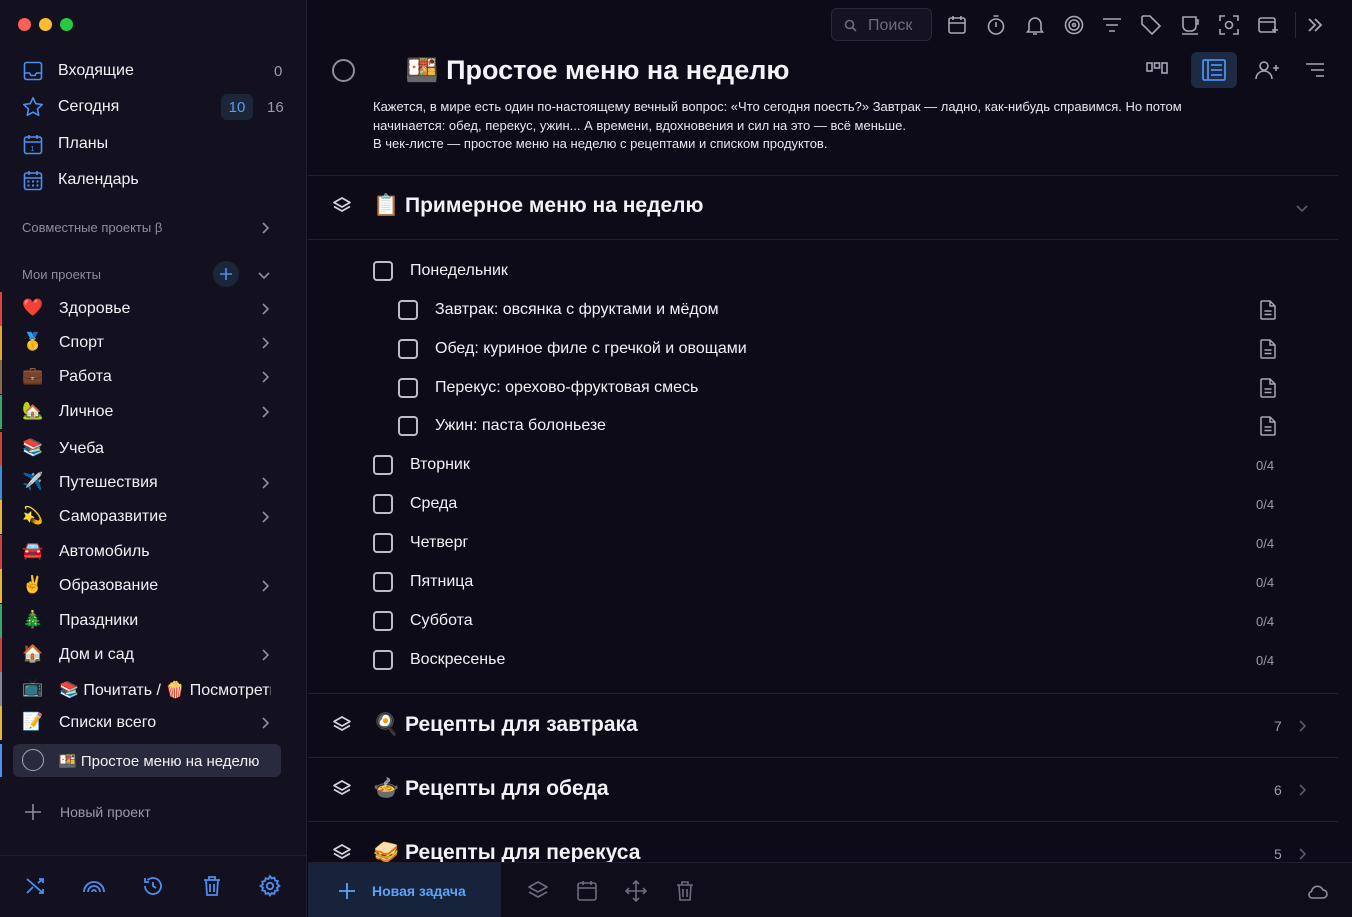 The height and width of the screenshot is (917, 1352). What do you see at coordinates (1317, 892) in the screenshot?
I see `cloud-icon` at bounding box center [1317, 892].